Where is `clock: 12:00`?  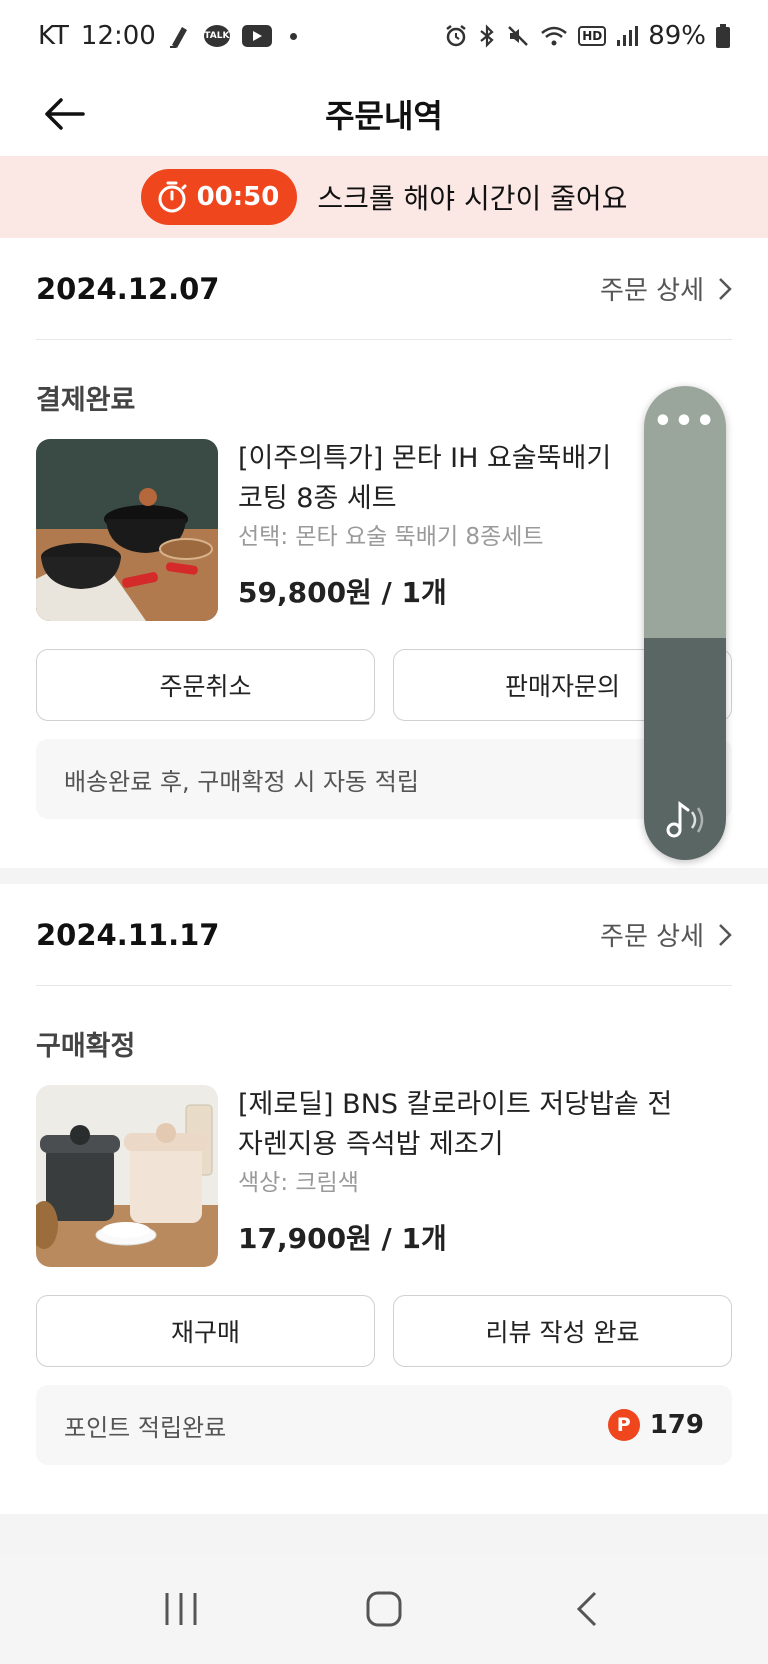
clock: 12:00 is located at coordinates (118, 36).